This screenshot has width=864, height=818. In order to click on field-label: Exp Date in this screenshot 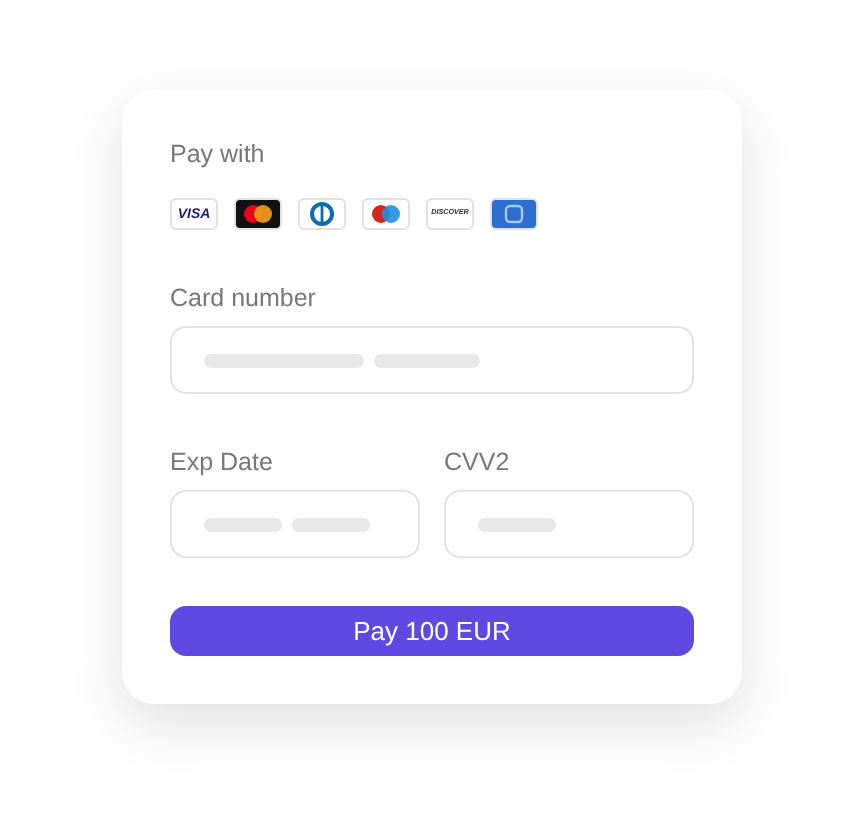, I will do `click(222, 462)`.